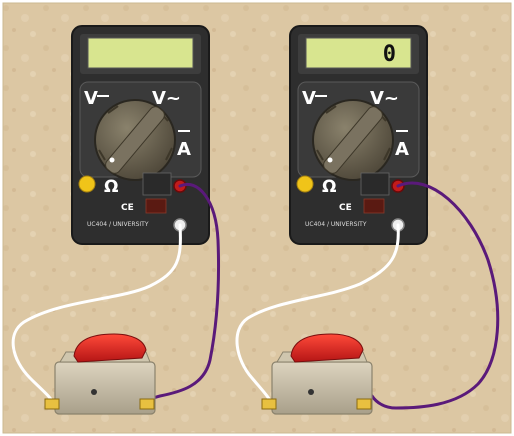 This screenshot has height=436, width=514. I want to click on lcd-reading: 0, so click(389, 54).